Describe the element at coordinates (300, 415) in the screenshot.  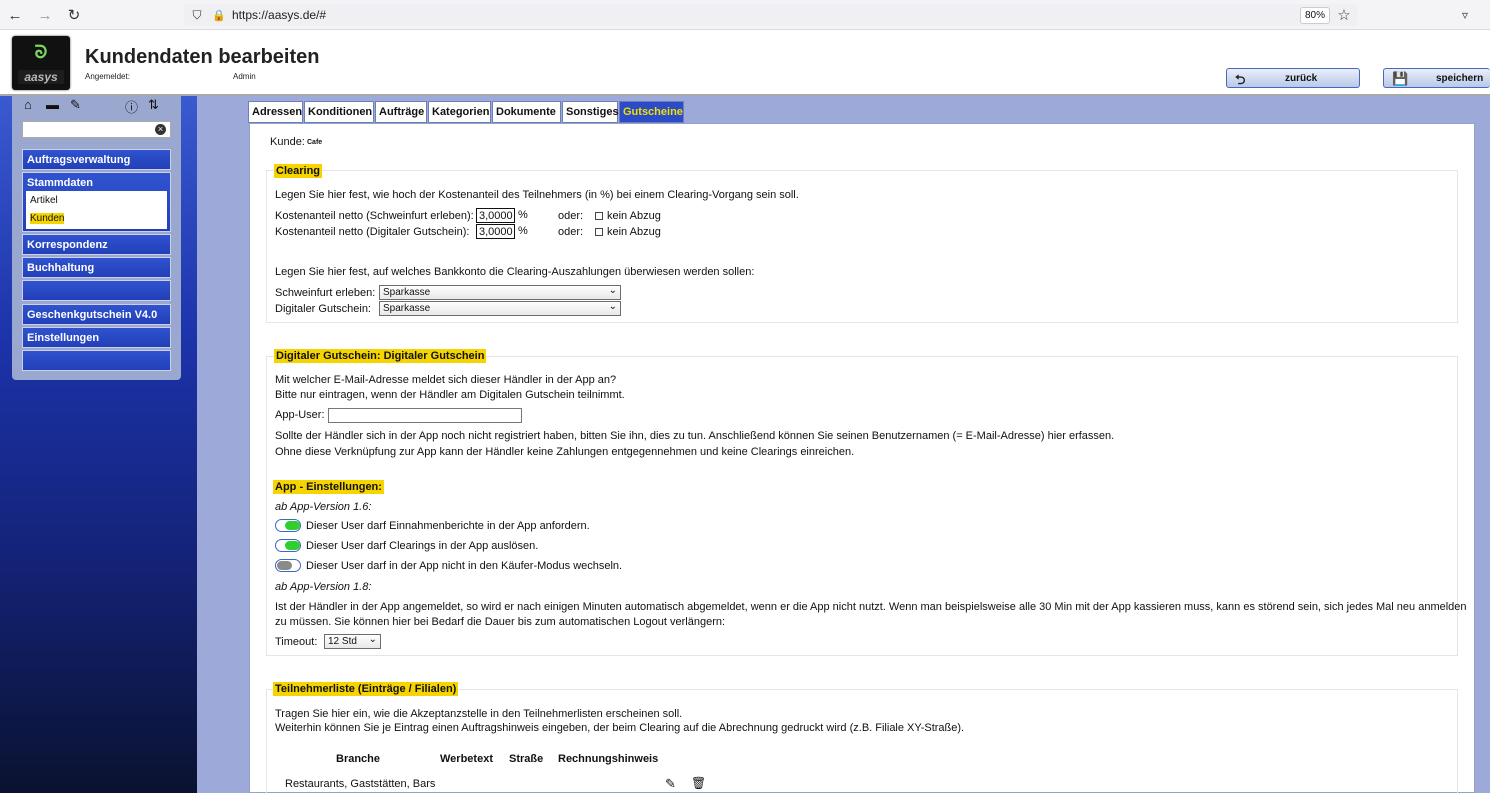
I see `app-user-label: App-User:` at that location.